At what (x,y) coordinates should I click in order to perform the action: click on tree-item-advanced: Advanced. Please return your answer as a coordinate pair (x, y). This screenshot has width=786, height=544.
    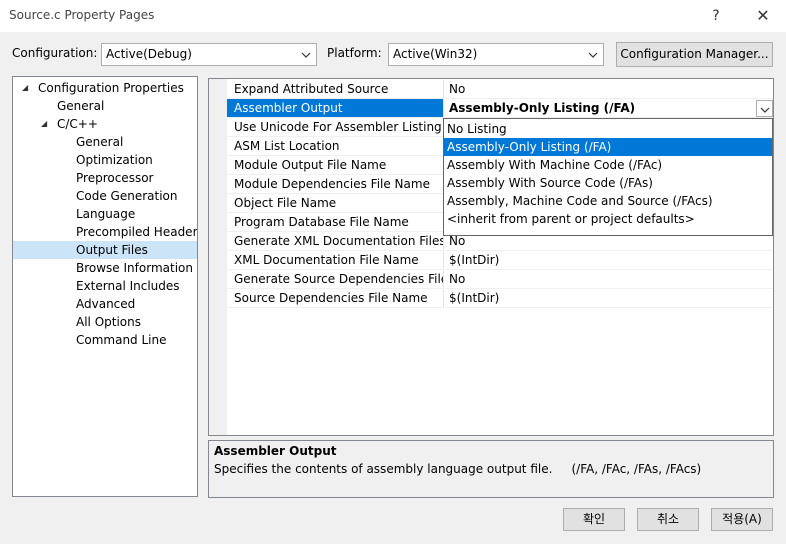
    Looking at the image, I should click on (105, 304).